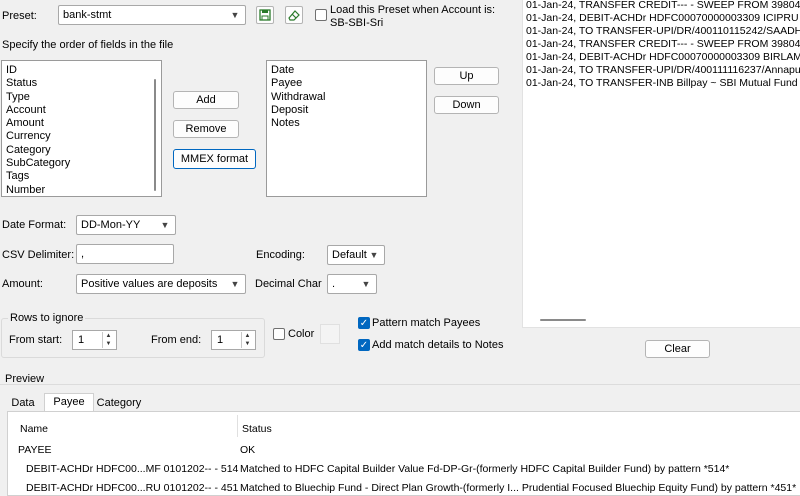 The width and height of the screenshot is (800, 496). Describe the element at coordinates (88, 45) in the screenshot. I see `field-order-heading: Specify the order of fields in the file` at that location.